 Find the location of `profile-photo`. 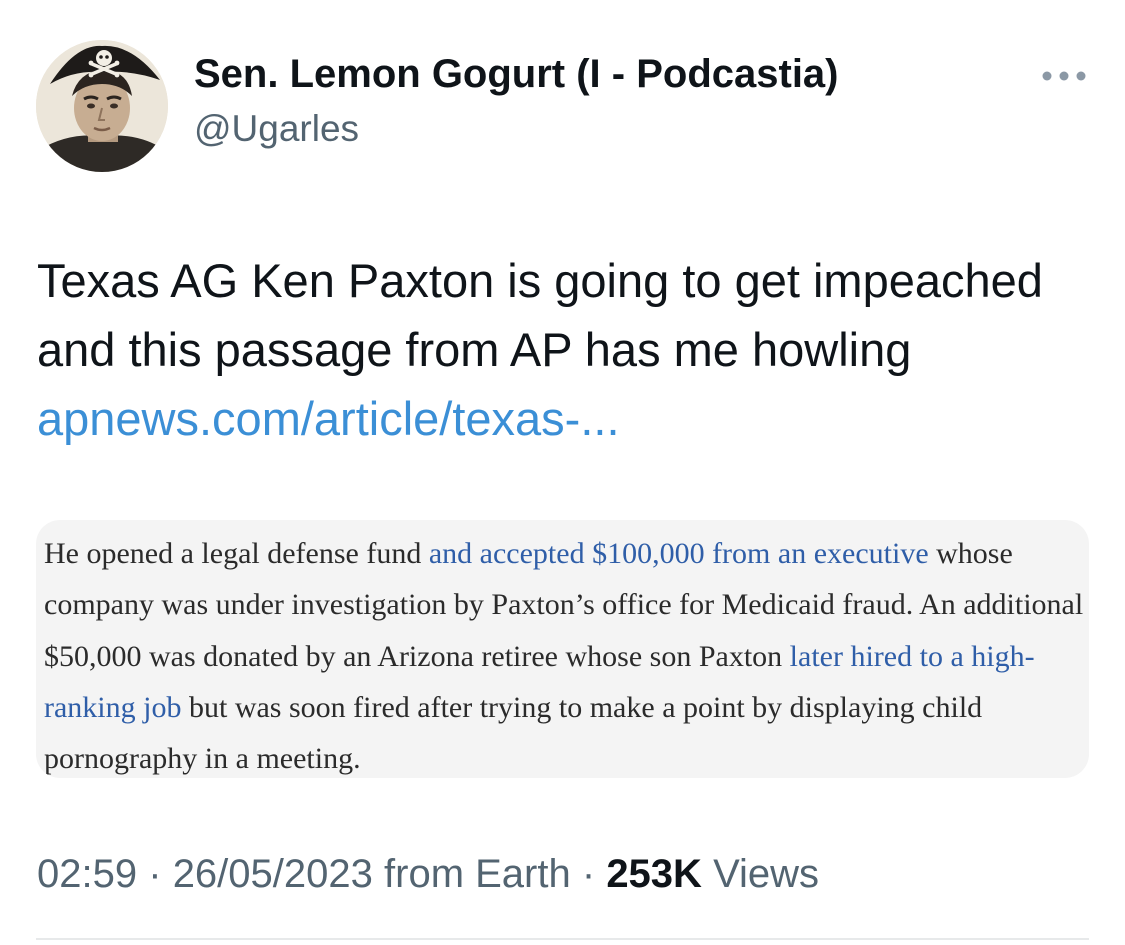

profile-photo is located at coordinates (102, 106).